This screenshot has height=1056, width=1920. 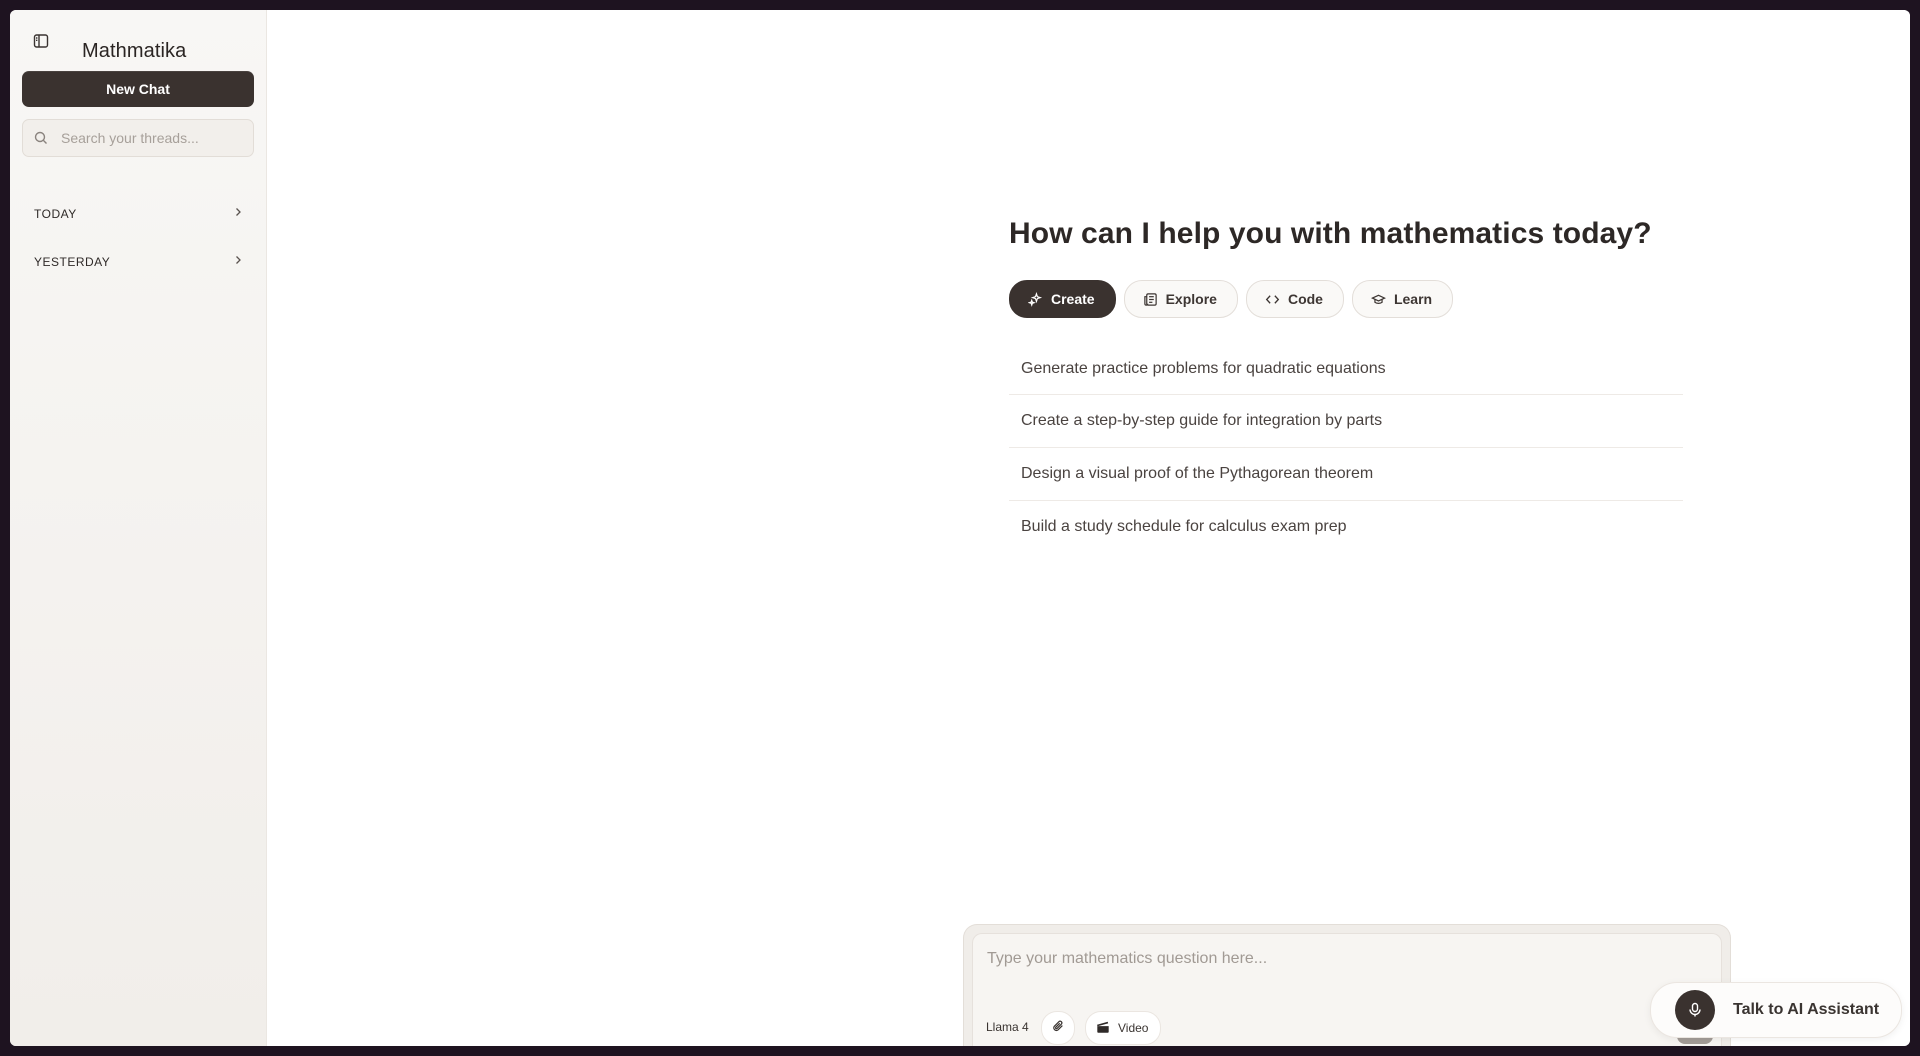 I want to click on sidebar-toggle-icon, so click(x=41, y=41).